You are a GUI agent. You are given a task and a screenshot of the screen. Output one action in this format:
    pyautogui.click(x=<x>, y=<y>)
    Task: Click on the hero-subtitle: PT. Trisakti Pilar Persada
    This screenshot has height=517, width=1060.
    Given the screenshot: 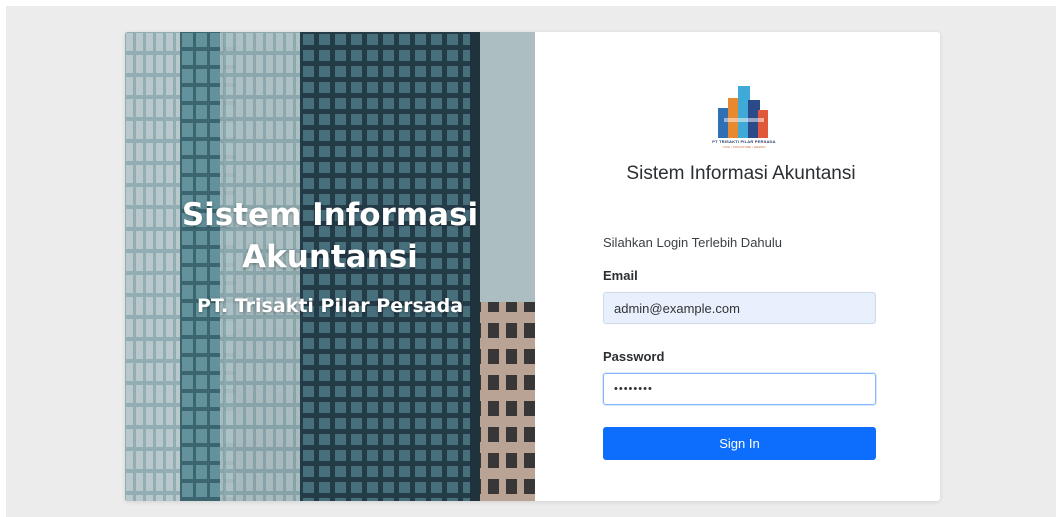 What is the action you would take?
    pyautogui.click(x=330, y=306)
    